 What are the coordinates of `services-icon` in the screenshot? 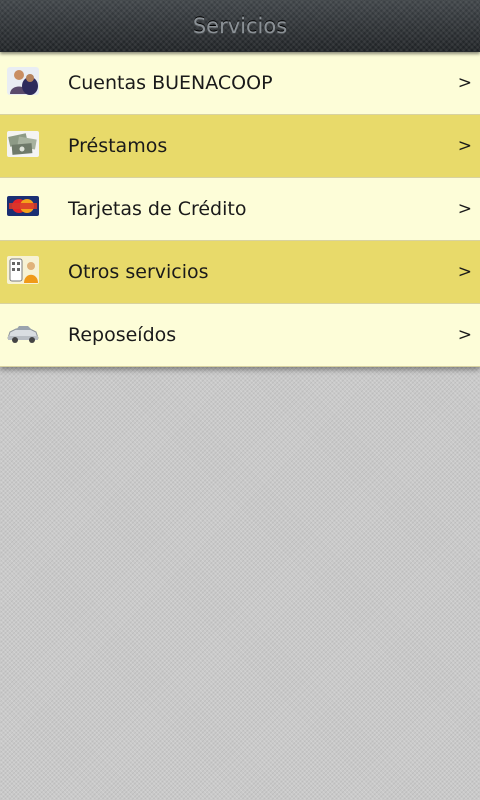 It's located at (23, 270).